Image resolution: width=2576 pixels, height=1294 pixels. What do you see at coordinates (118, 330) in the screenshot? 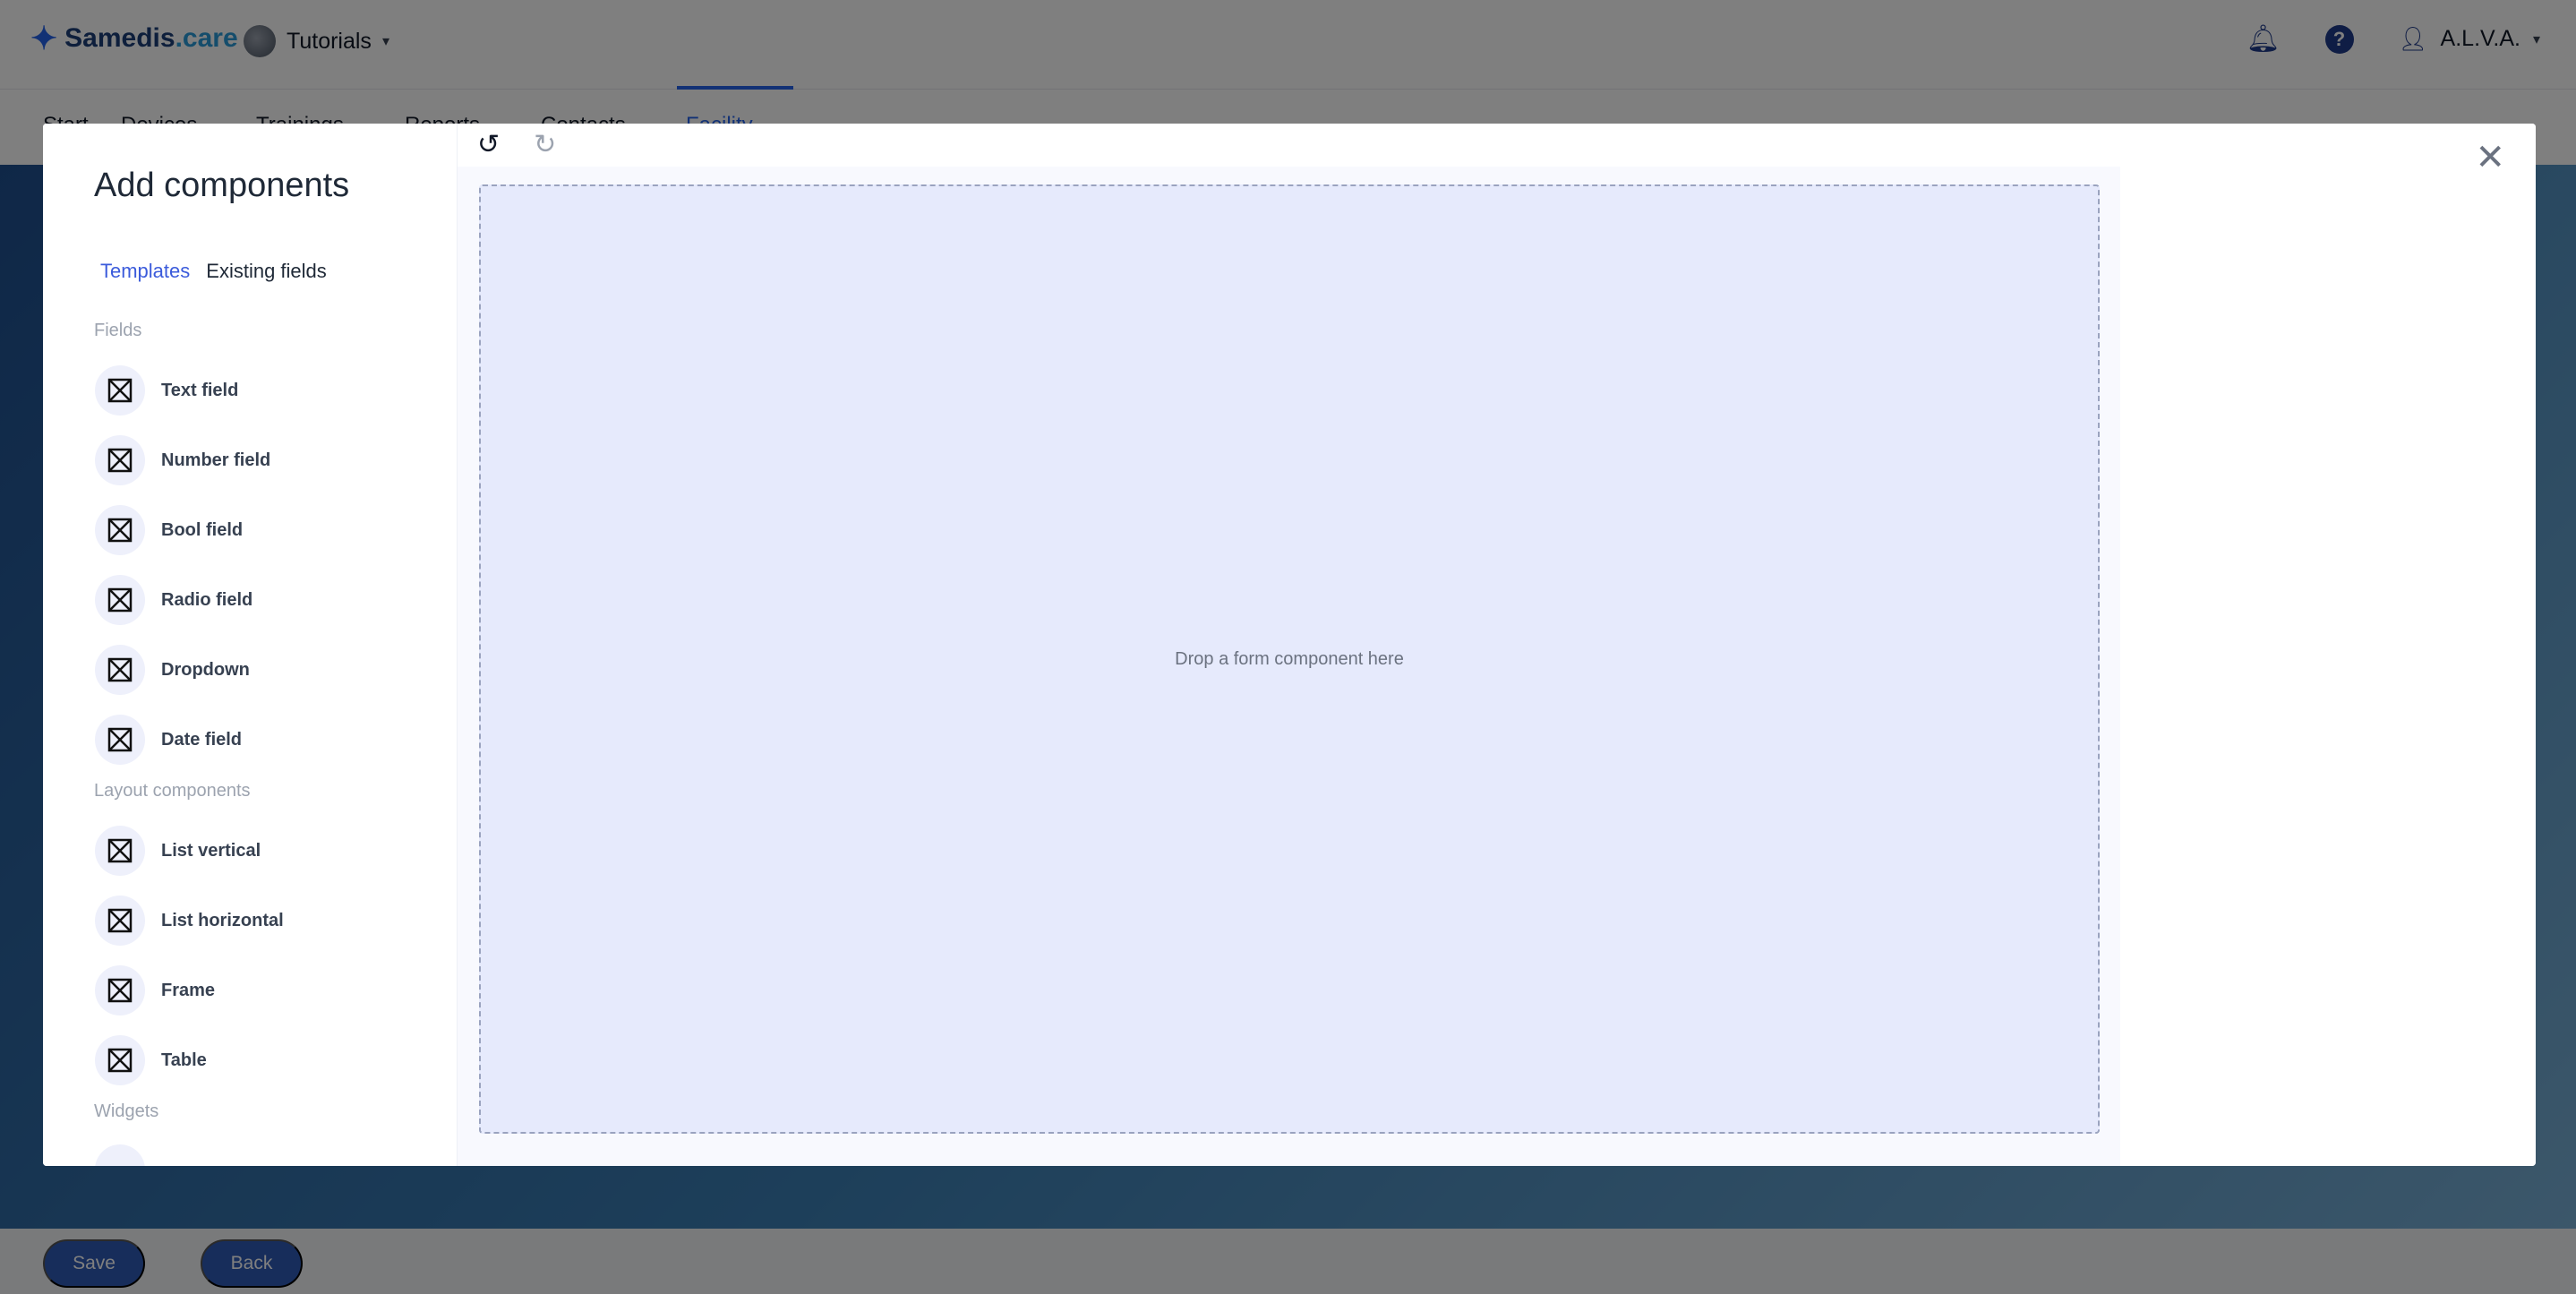
I see `section-label-fields: Fields` at bounding box center [118, 330].